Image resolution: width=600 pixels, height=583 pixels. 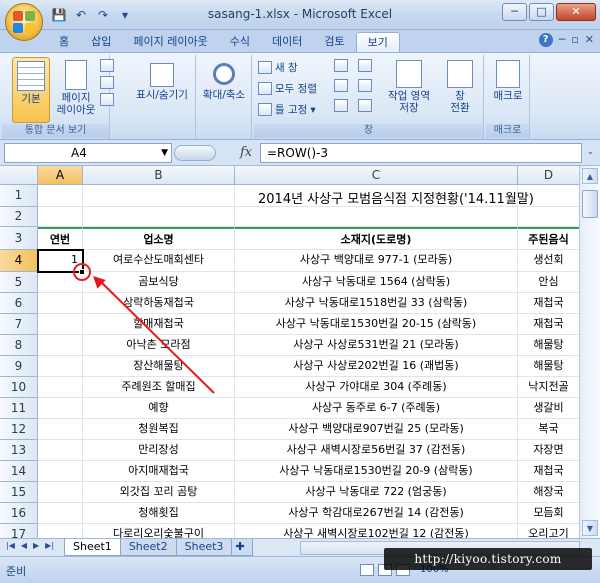 I want to click on zoom-button: 확대/축소, so click(x=224, y=90).